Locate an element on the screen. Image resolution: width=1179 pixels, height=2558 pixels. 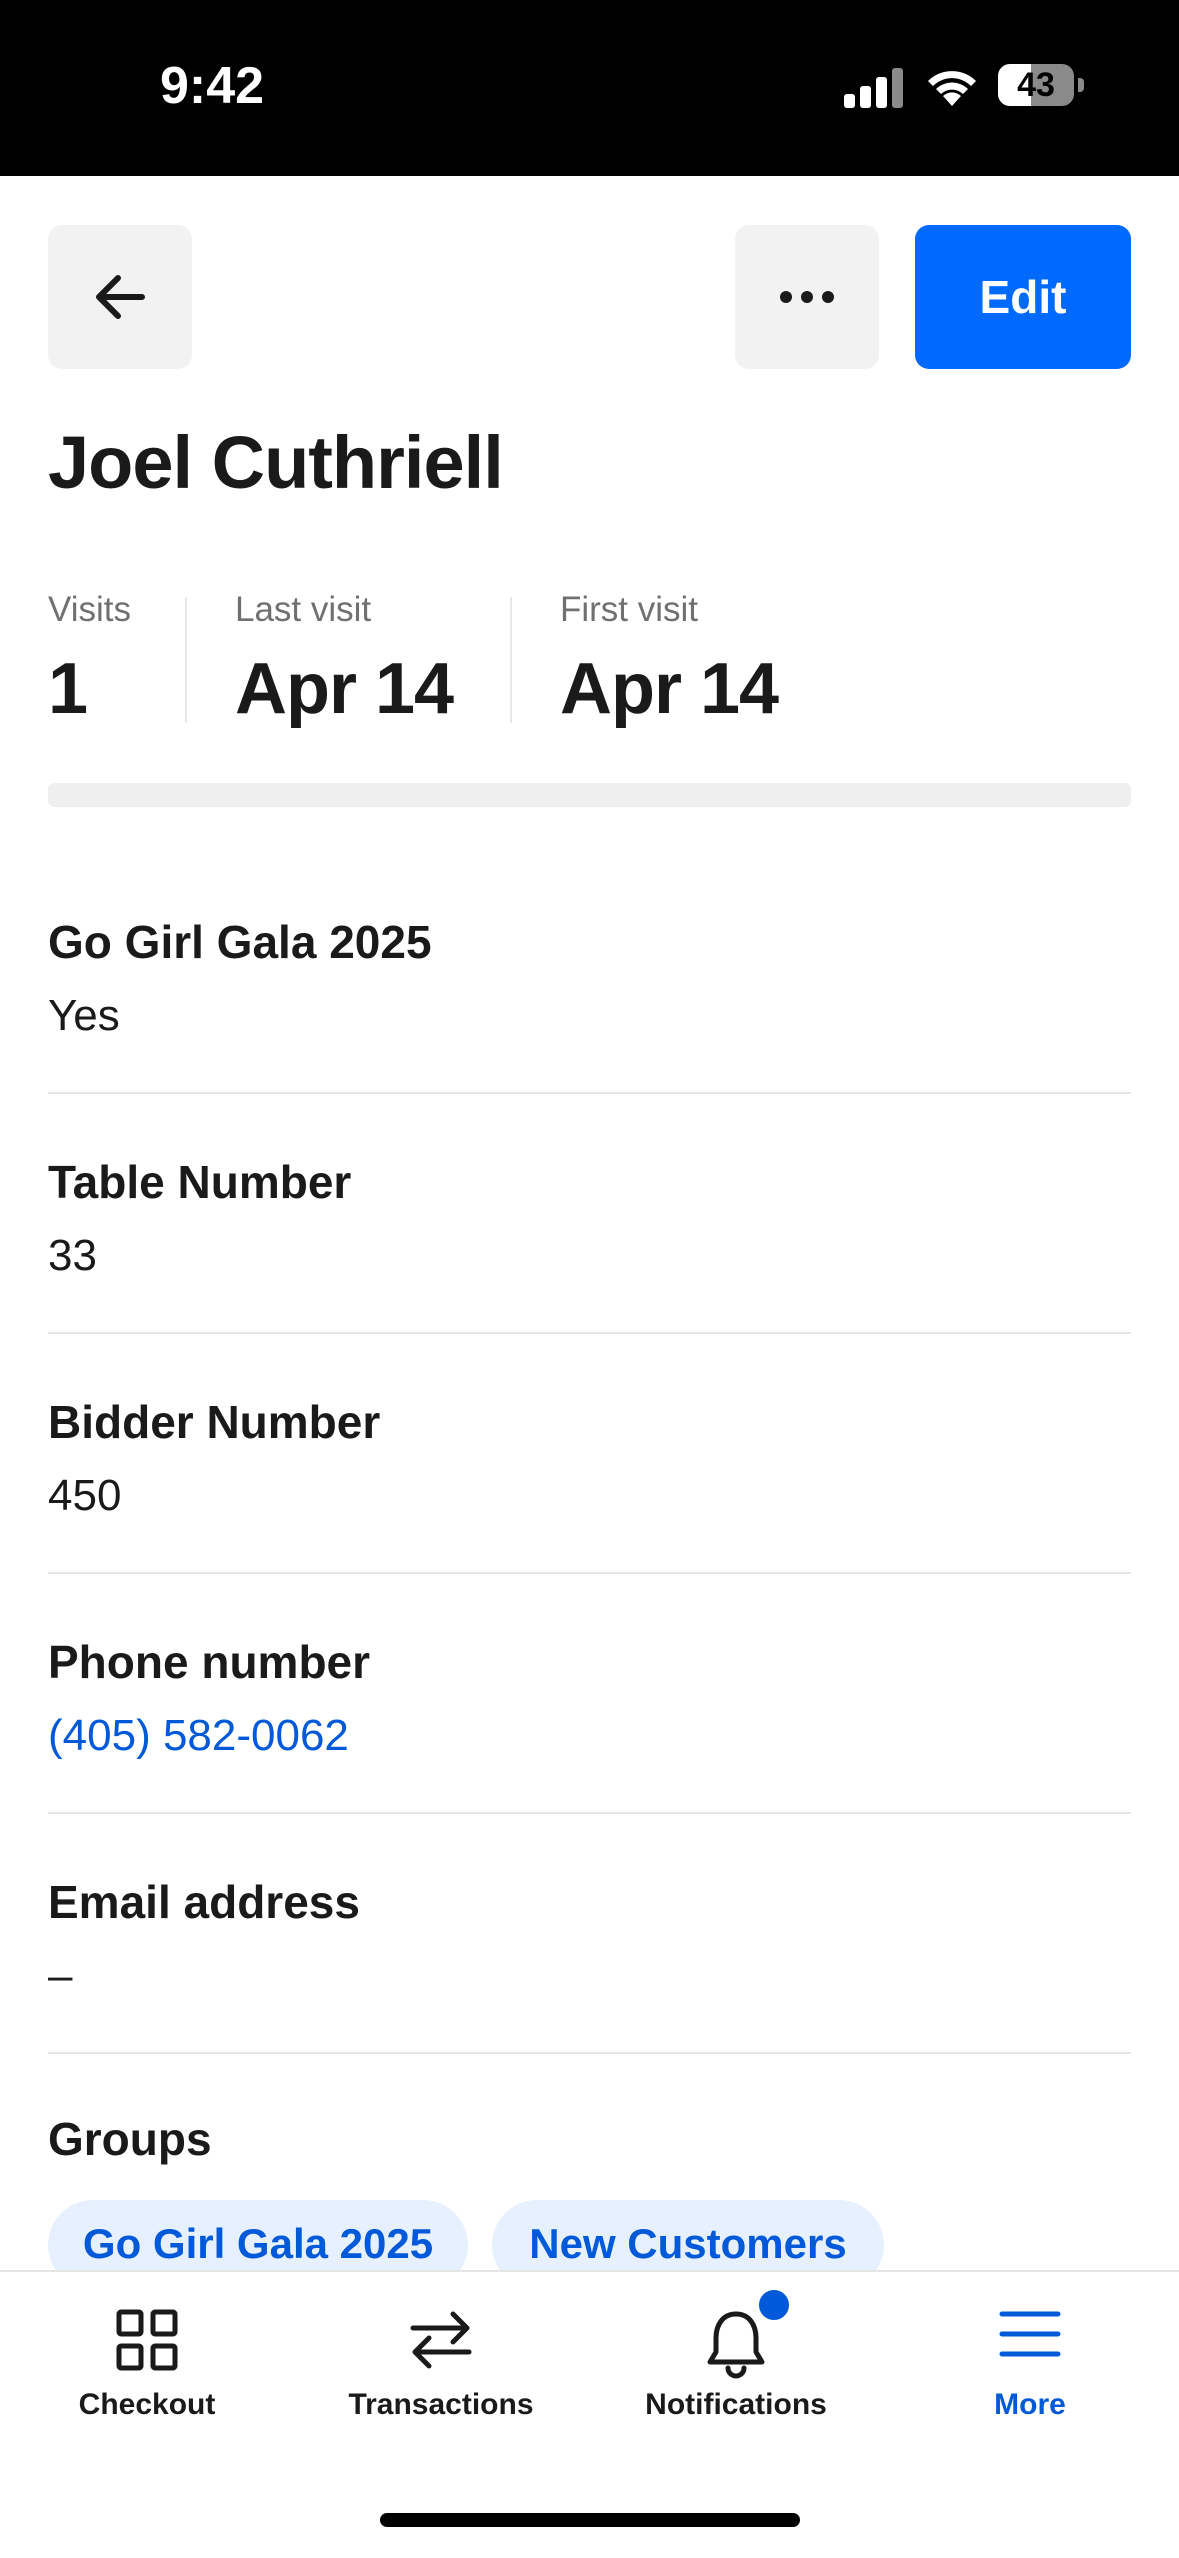
back-button is located at coordinates (120, 297).